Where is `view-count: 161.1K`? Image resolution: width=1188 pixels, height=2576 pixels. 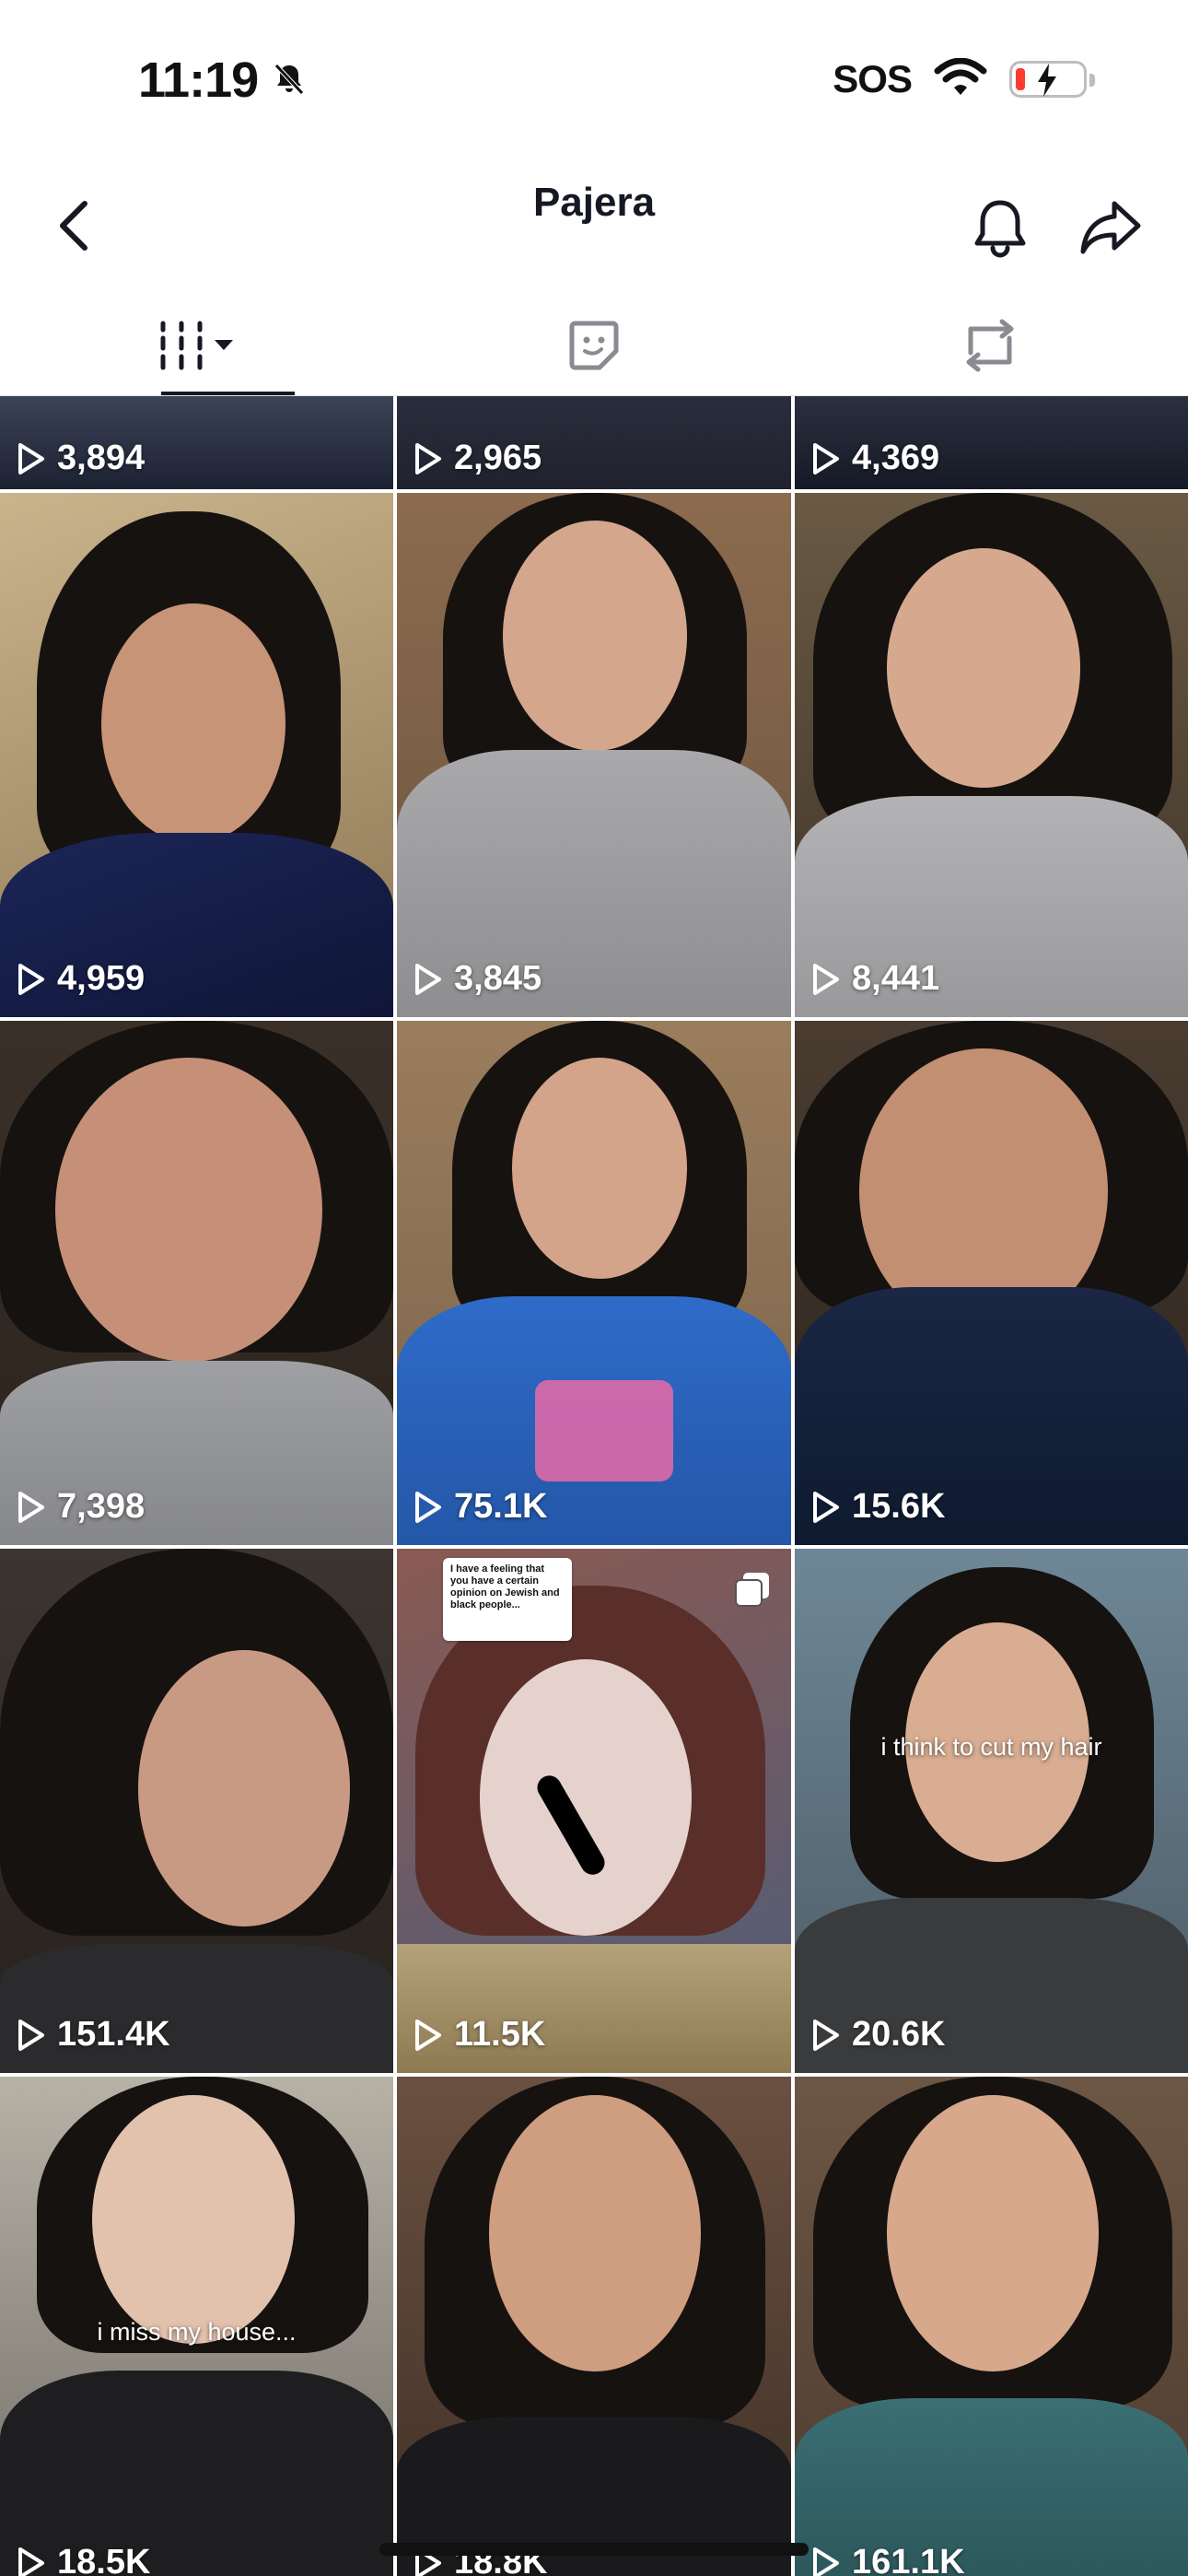 view-count: 161.1K is located at coordinates (887, 2559).